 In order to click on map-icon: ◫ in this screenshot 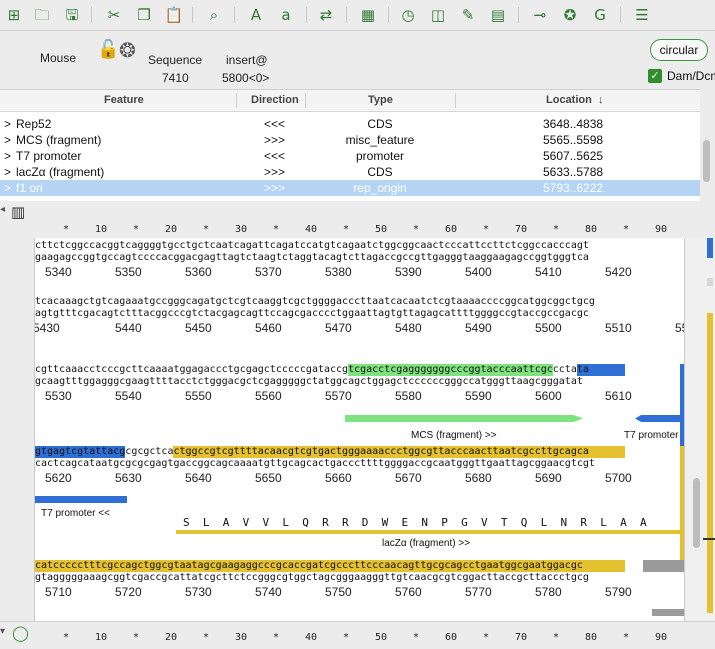, I will do `click(438, 15)`.